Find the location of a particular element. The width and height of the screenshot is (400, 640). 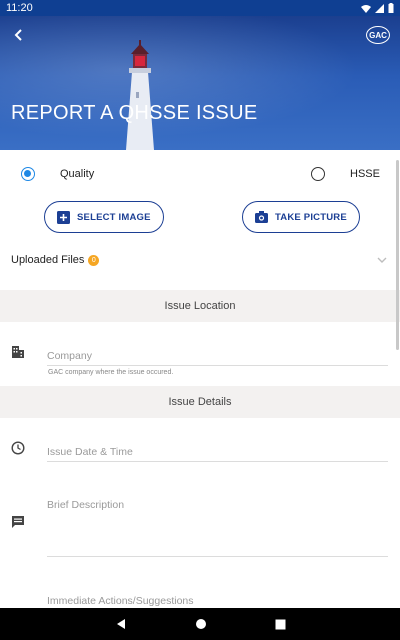

section-issue-location-title: Issue Location is located at coordinates (200, 306).